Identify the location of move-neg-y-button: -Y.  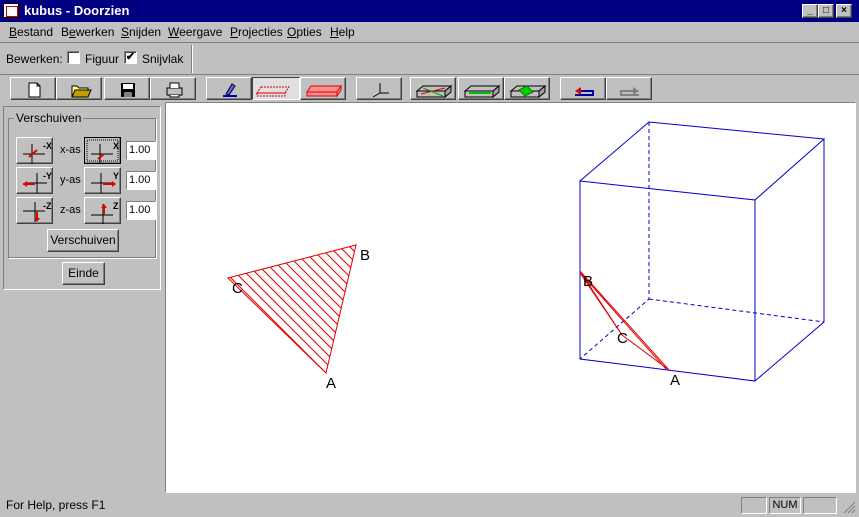
(34, 180).